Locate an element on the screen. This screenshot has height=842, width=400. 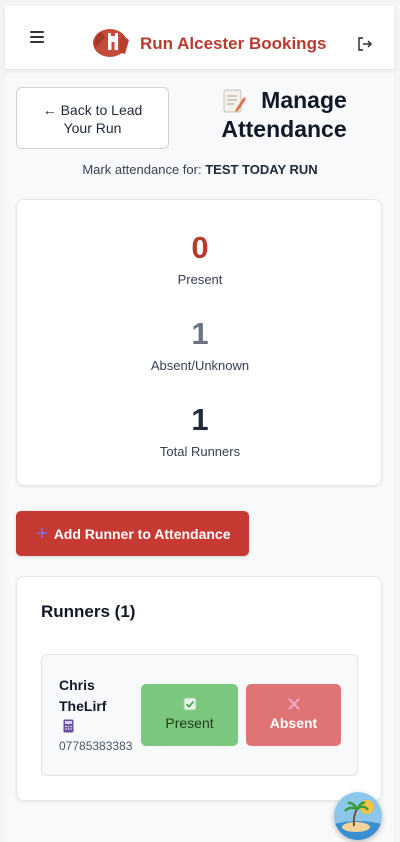
app-header: Run Alcester Bookings is located at coordinates (199, 38).